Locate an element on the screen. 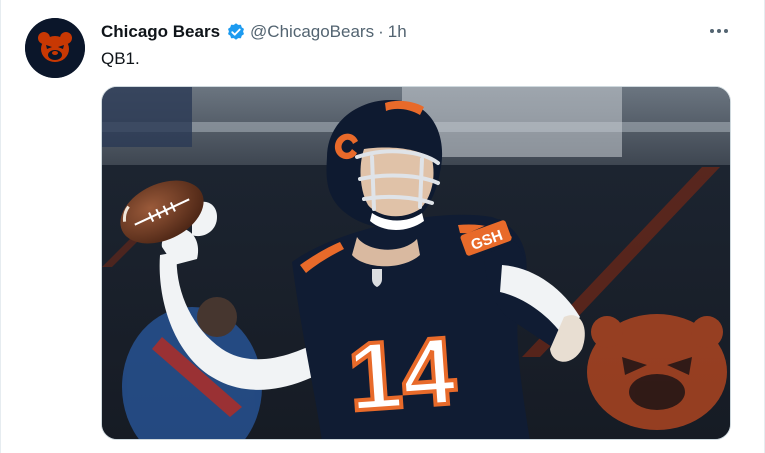 The height and width of the screenshot is (453, 765). verified-badge-icon is located at coordinates (236, 32).